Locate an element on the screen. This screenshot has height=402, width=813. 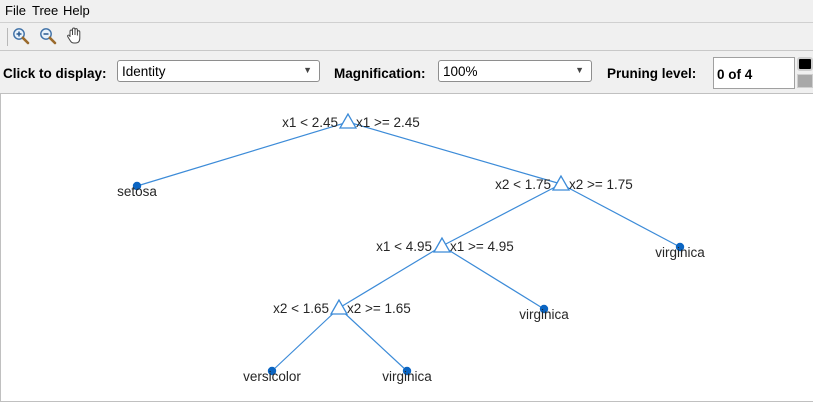
pruning-level-value: 0 of 4 is located at coordinates (735, 74).